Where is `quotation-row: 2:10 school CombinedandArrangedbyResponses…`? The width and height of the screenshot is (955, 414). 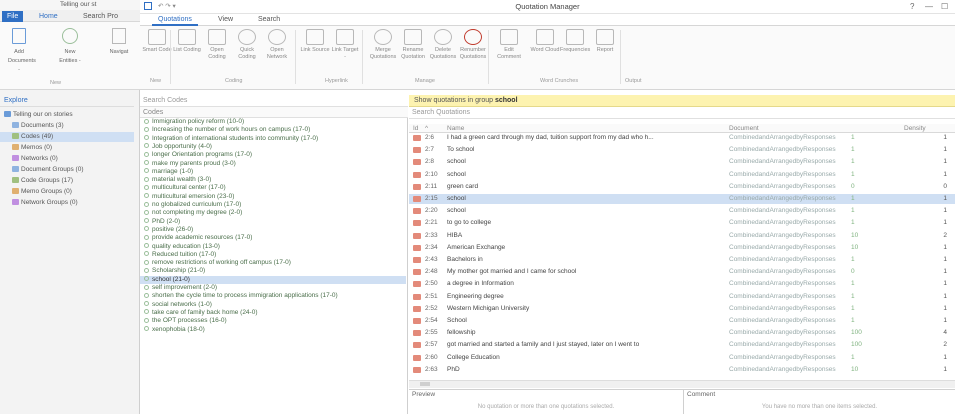
quotation-row: 2:10 school CombinedandArrangedbyResponses… is located at coordinates (682, 175).